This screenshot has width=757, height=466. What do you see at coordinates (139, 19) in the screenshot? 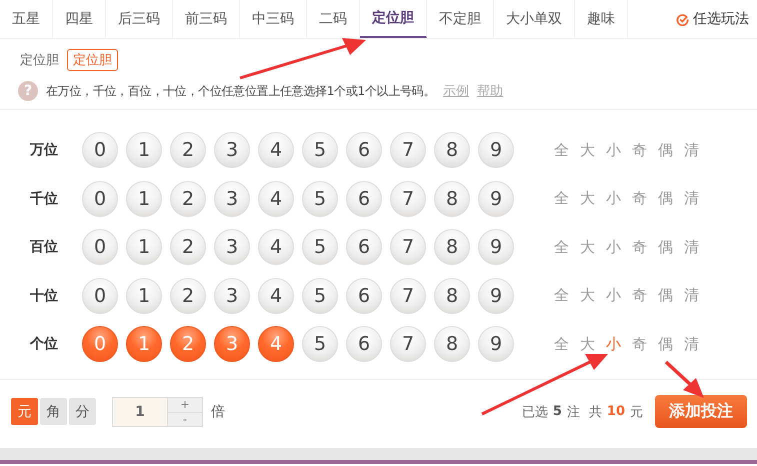
I see `play-tab: 后三码` at bounding box center [139, 19].